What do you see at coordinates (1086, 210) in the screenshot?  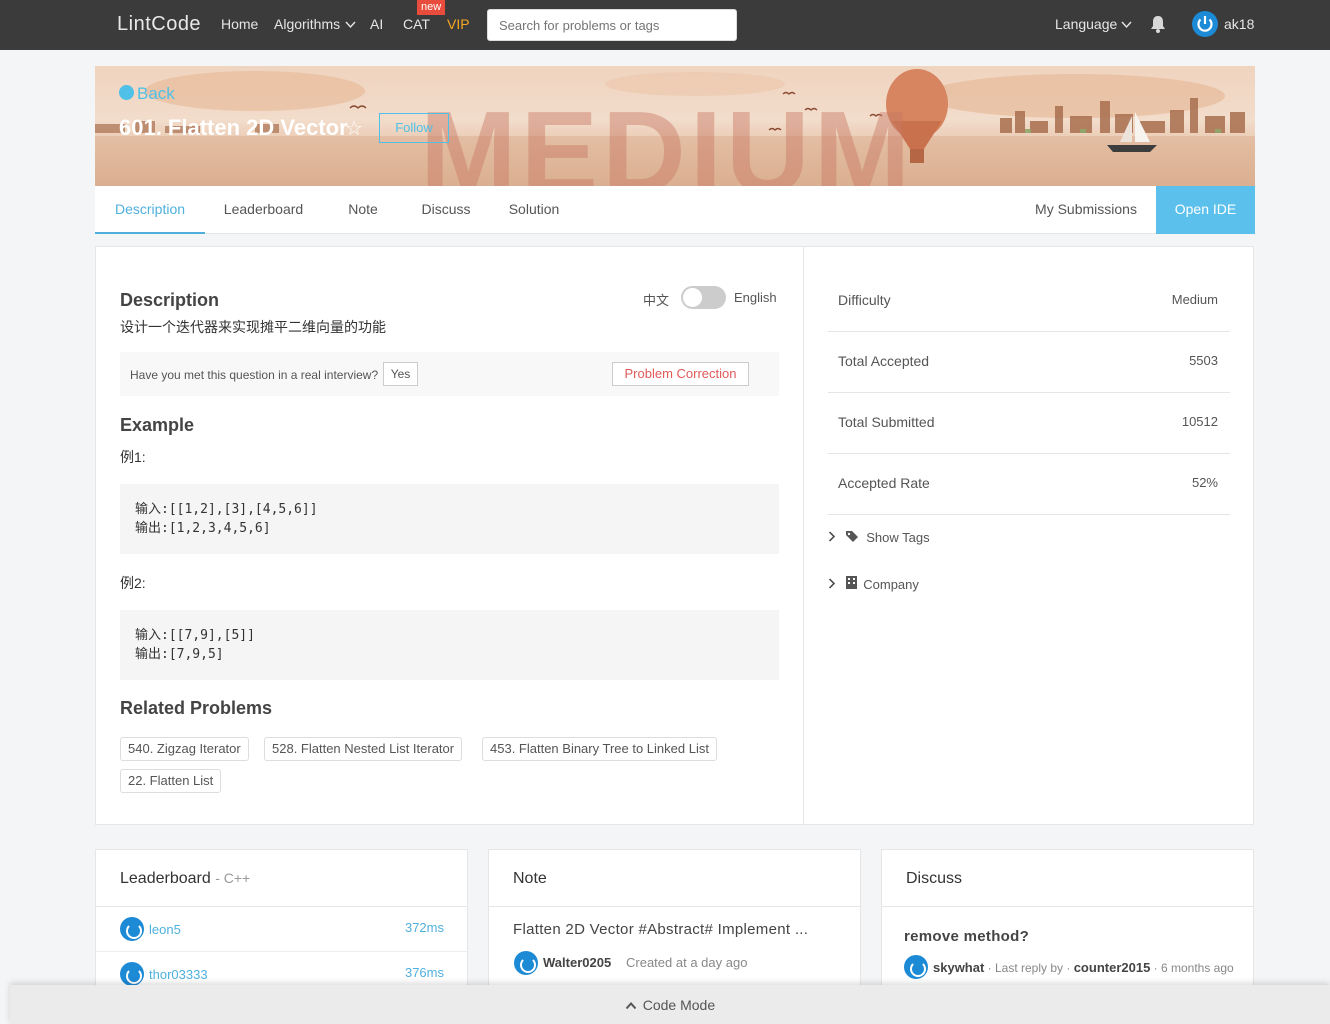 I see `my-submissions-link: My Submissions` at bounding box center [1086, 210].